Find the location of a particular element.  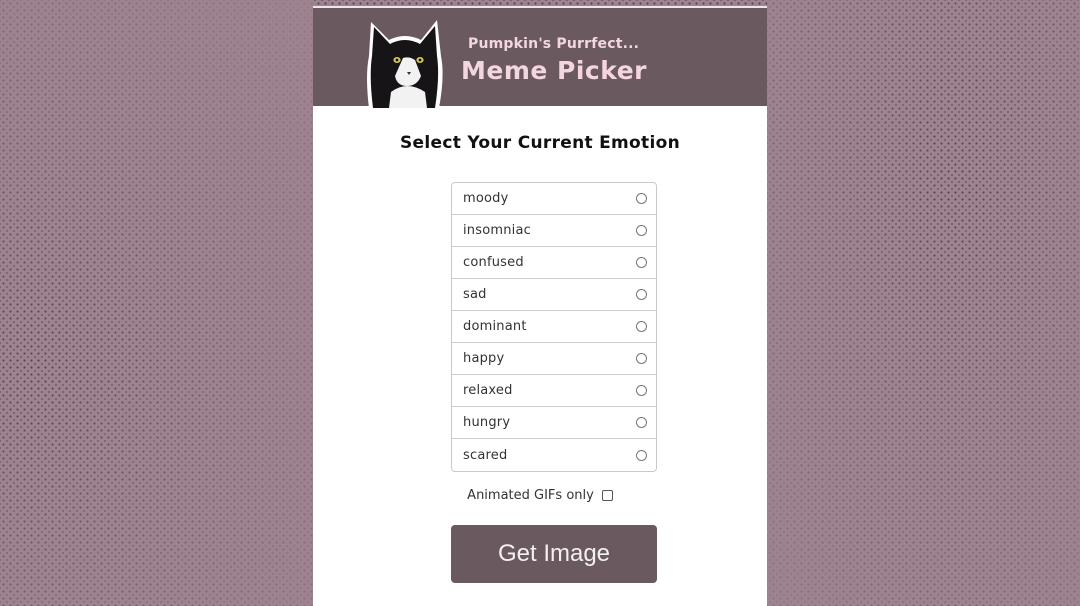

emotion-label: happy is located at coordinates (484, 358).